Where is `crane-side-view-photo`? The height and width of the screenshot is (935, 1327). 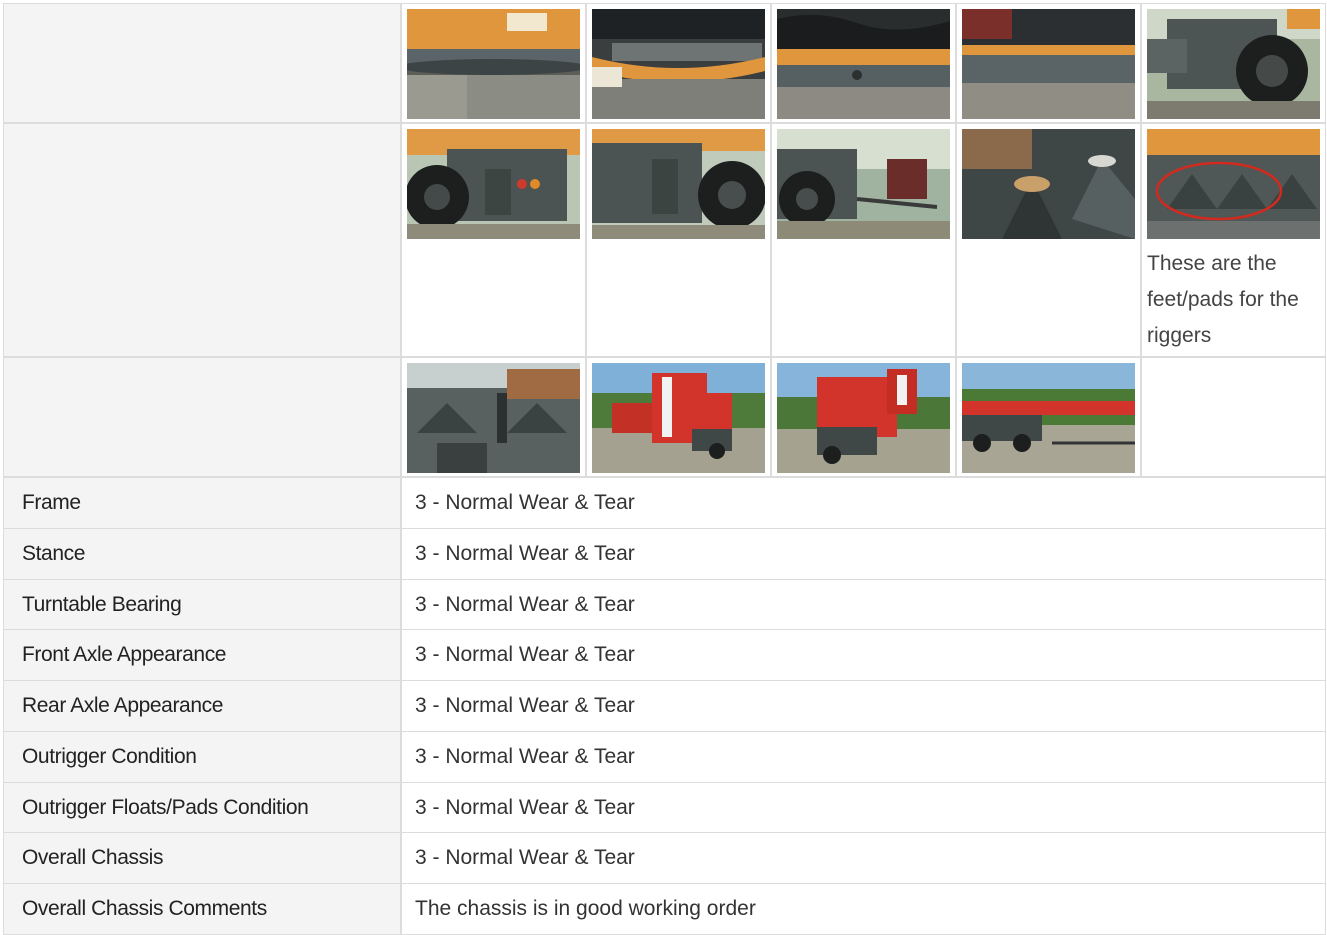 crane-side-view-photo is located at coordinates (1048, 418).